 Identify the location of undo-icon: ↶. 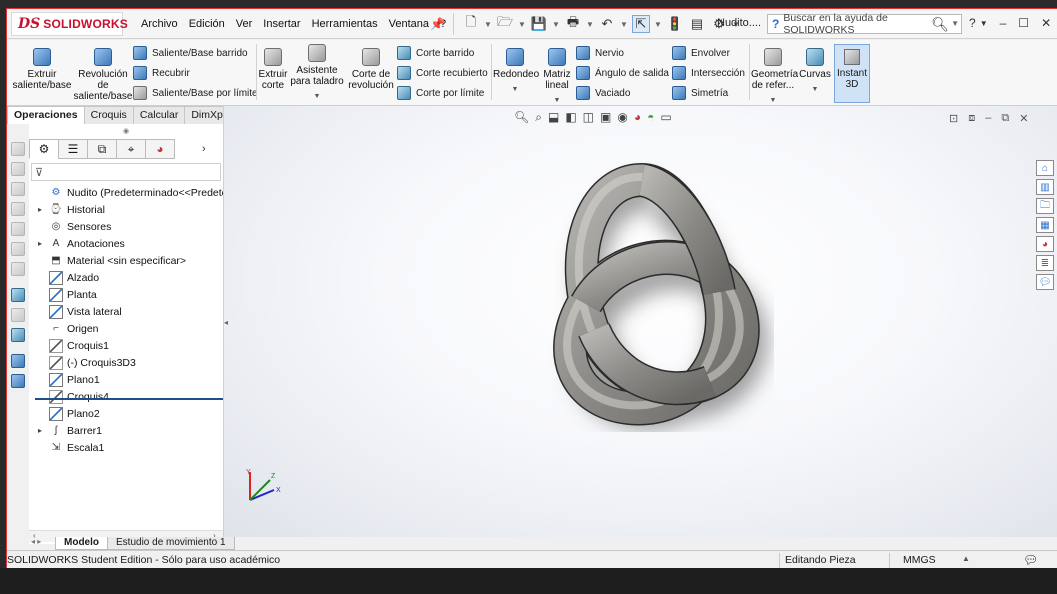
(607, 24).